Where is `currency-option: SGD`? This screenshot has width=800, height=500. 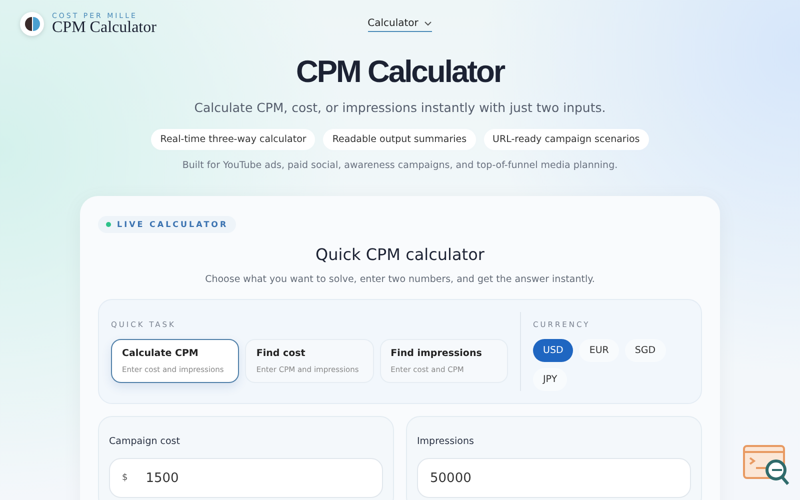 currency-option: SGD is located at coordinates (645, 350).